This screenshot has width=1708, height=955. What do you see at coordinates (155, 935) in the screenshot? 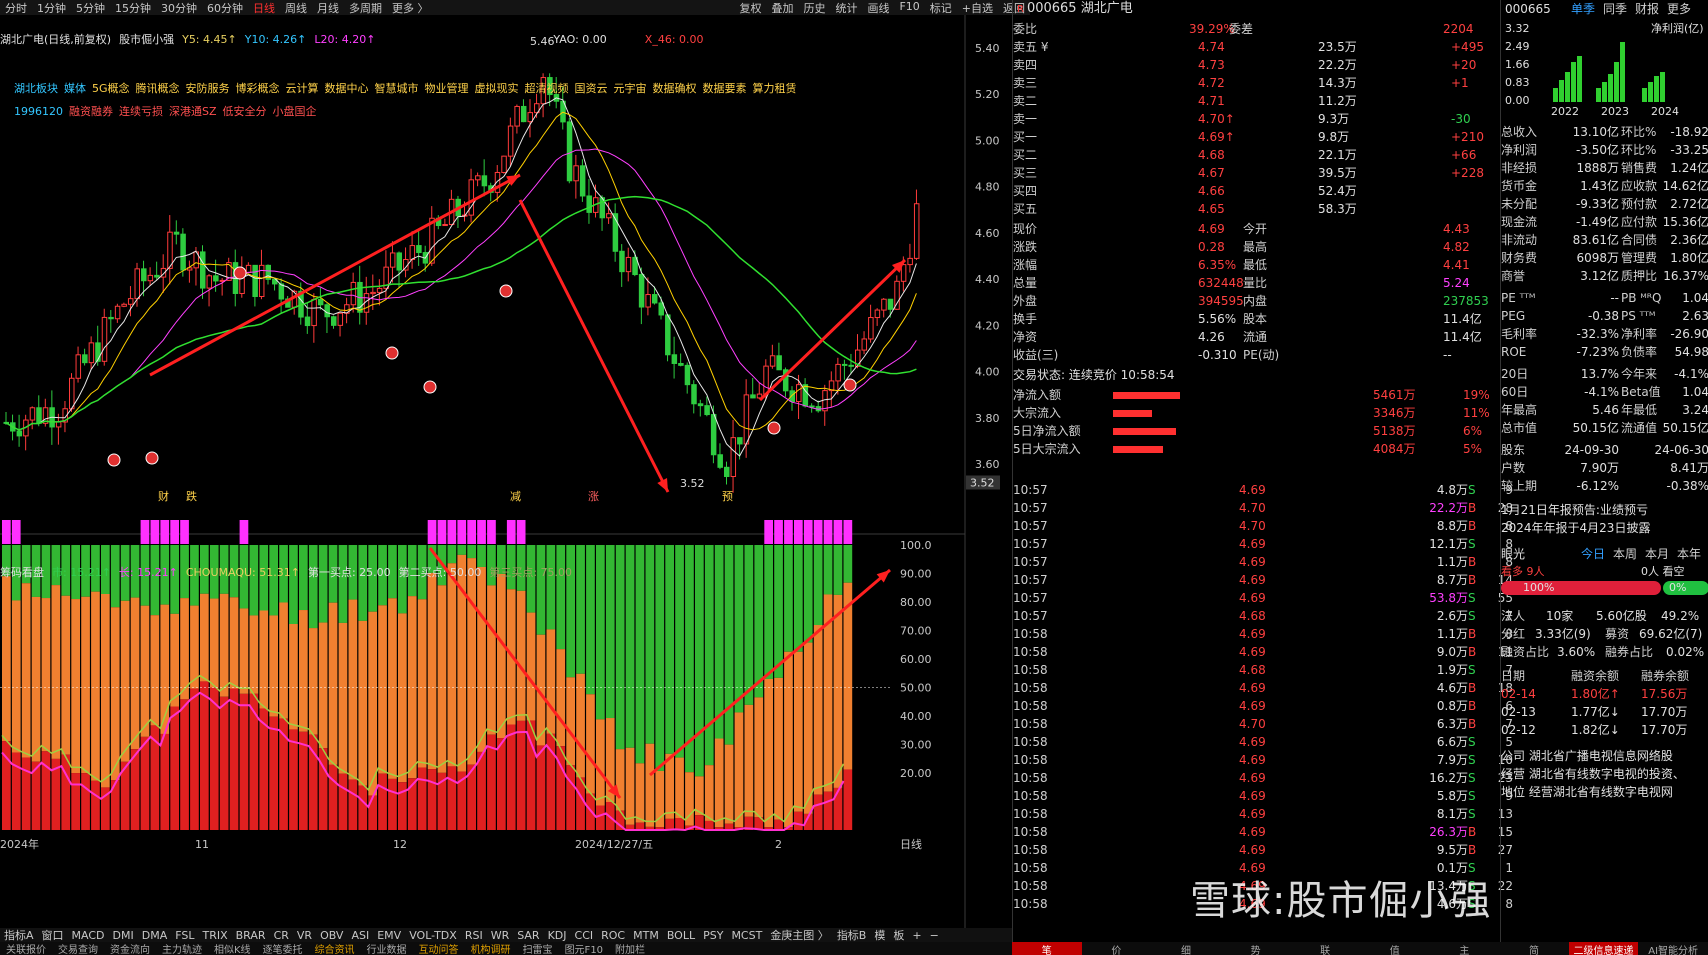
I see `indicator-tab: DMA` at bounding box center [155, 935].